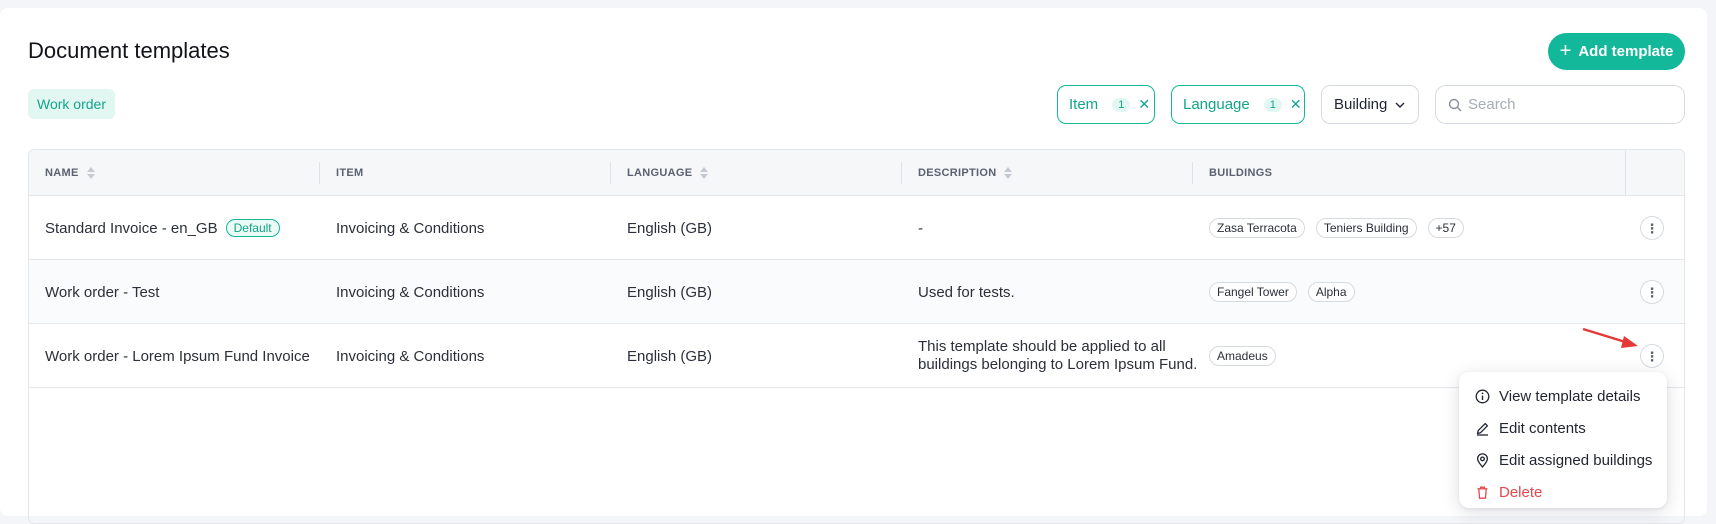 This screenshot has height=524, width=1716. I want to click on building-chip: Teniers Building, so click(1366, 228).